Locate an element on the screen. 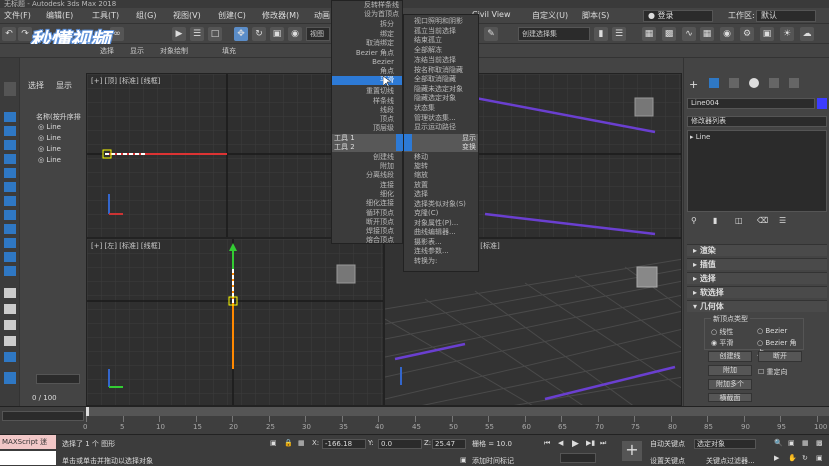 This screenshot has width=829, height=466. menu-item-select: 选择 is located at coordinates (421, 194).